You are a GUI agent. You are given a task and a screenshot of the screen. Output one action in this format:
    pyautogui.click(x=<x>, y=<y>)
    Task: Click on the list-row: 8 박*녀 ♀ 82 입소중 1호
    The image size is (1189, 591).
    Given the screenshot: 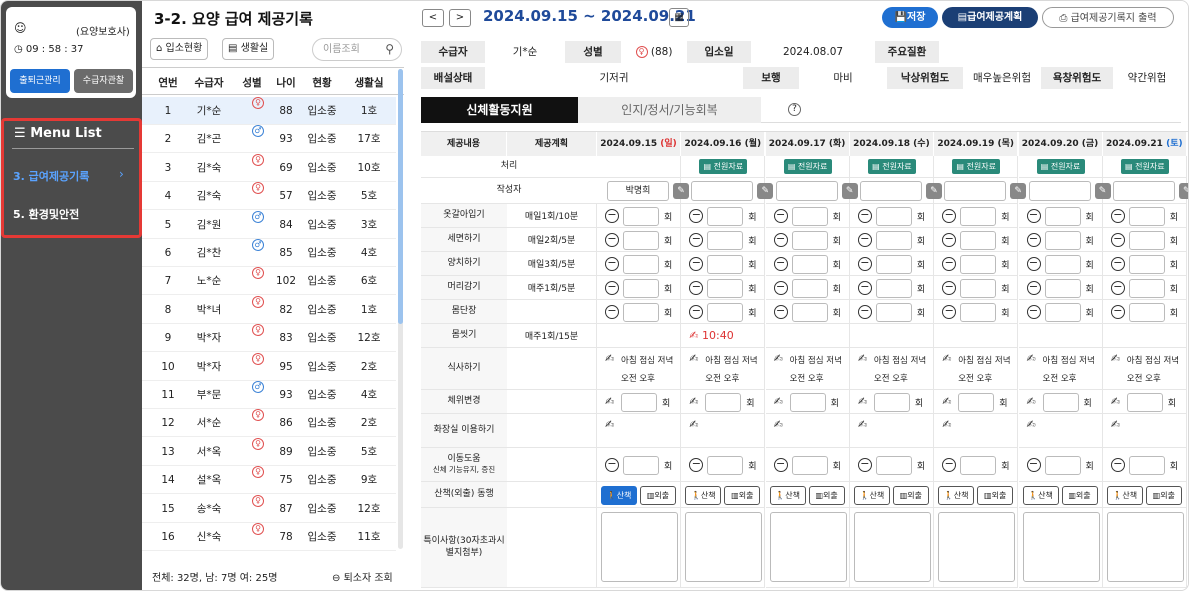 What is the action you would take?
    pyautogui.click(x=269, y=309)
    